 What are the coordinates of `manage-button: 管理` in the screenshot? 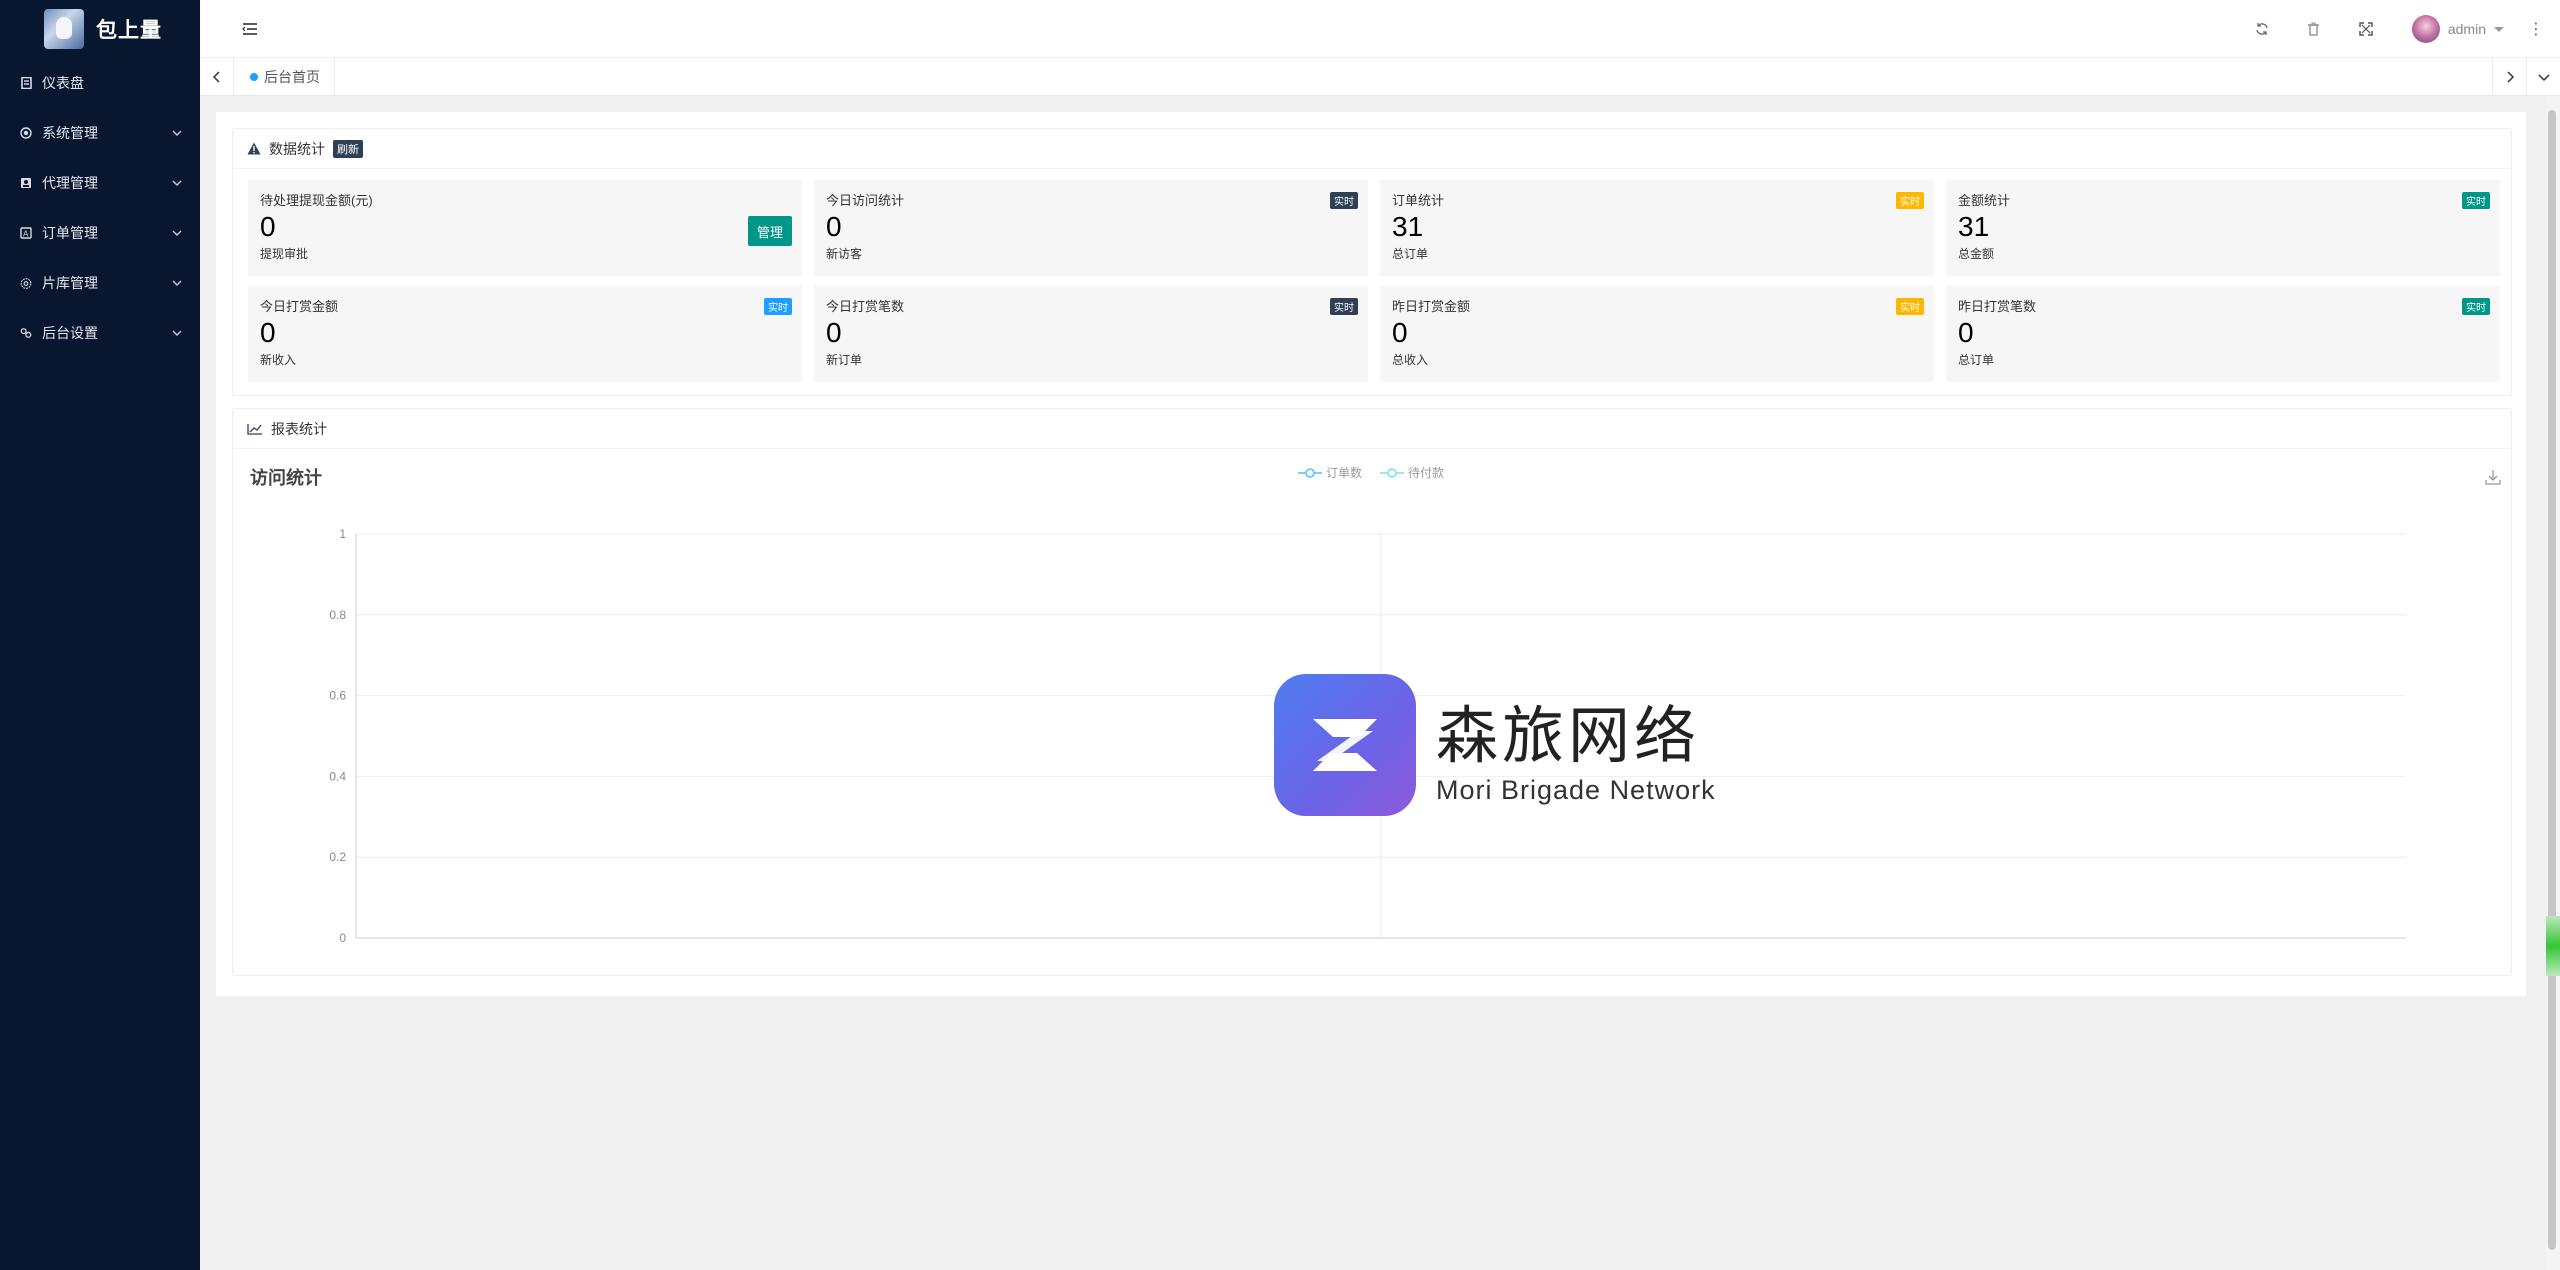 It's located at (770, 231).